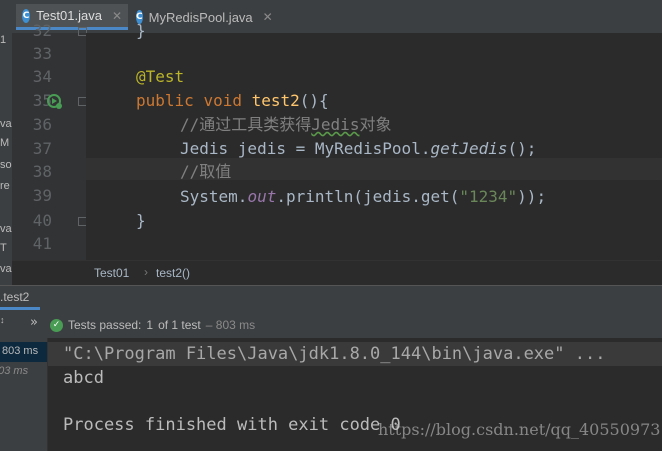  Describe the element at coordinates (42, 195) in the screenshot. I see `line-number: 39` at that location.